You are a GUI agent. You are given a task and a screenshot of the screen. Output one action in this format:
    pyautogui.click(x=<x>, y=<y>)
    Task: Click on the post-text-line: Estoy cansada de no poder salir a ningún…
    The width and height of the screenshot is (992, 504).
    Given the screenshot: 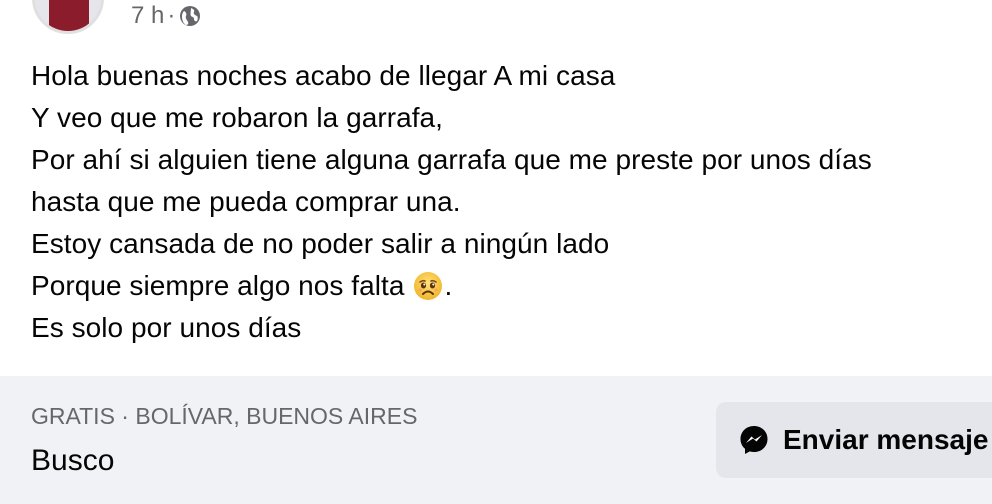 What is the action you would take?
    pyautogui.click(x=320, y=243)
    